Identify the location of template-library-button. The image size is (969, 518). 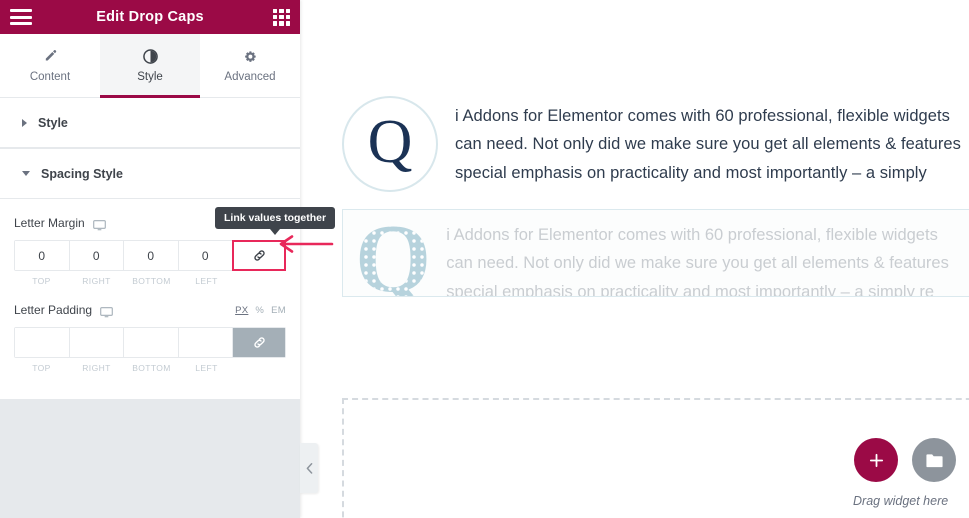
(934, 460).